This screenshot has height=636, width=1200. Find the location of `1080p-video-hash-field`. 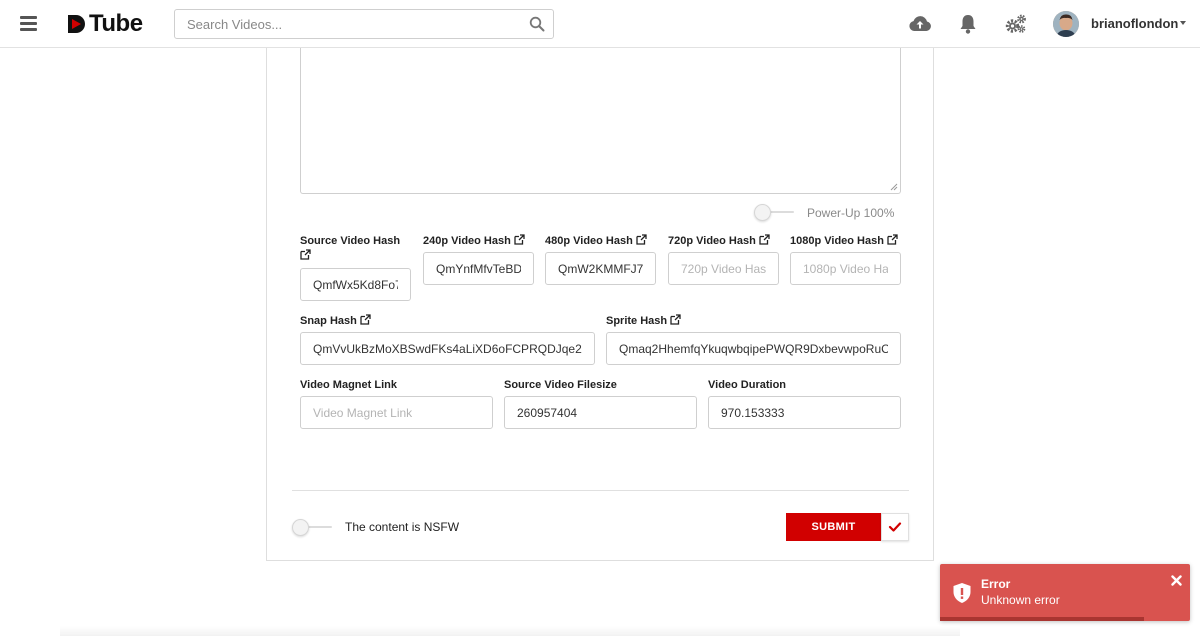

1080p-video-hash-field is located at coordinates (845, 268).